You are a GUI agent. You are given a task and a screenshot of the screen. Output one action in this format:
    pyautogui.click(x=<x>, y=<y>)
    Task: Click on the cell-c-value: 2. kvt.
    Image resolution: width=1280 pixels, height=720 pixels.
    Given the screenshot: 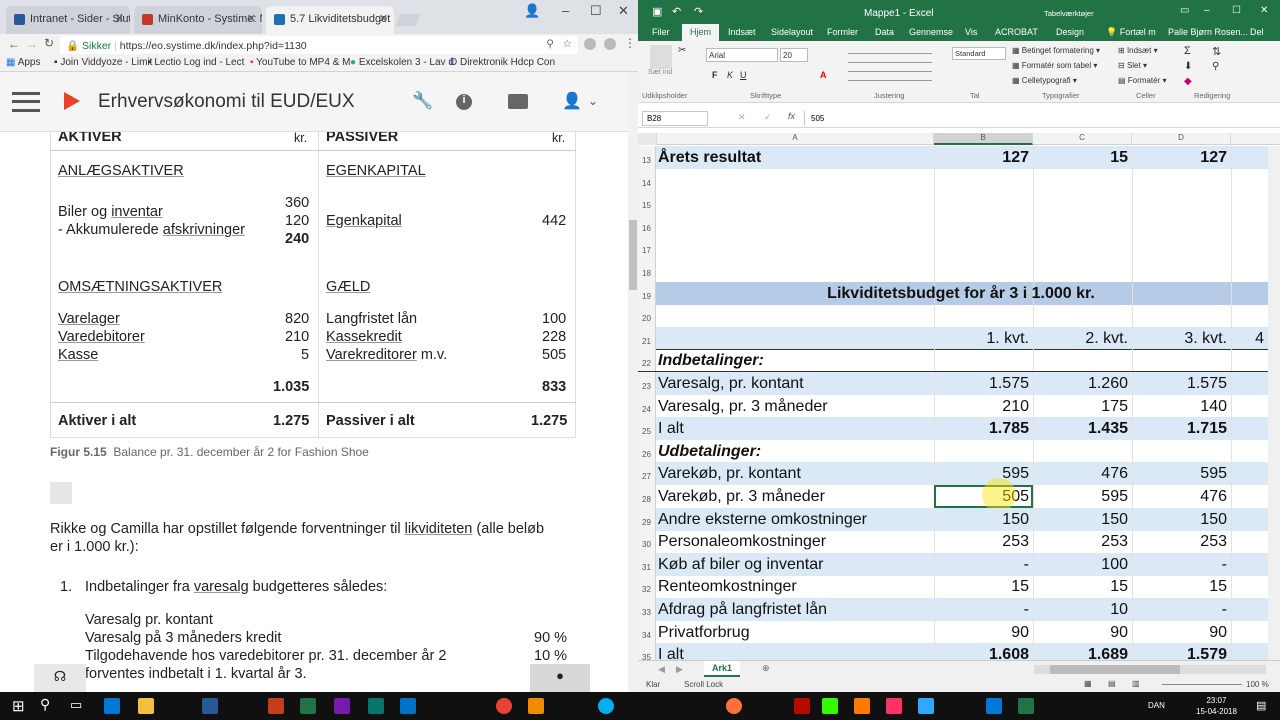 What is the action you would take?
    pyautogui.click(x=1080, y=338)
    